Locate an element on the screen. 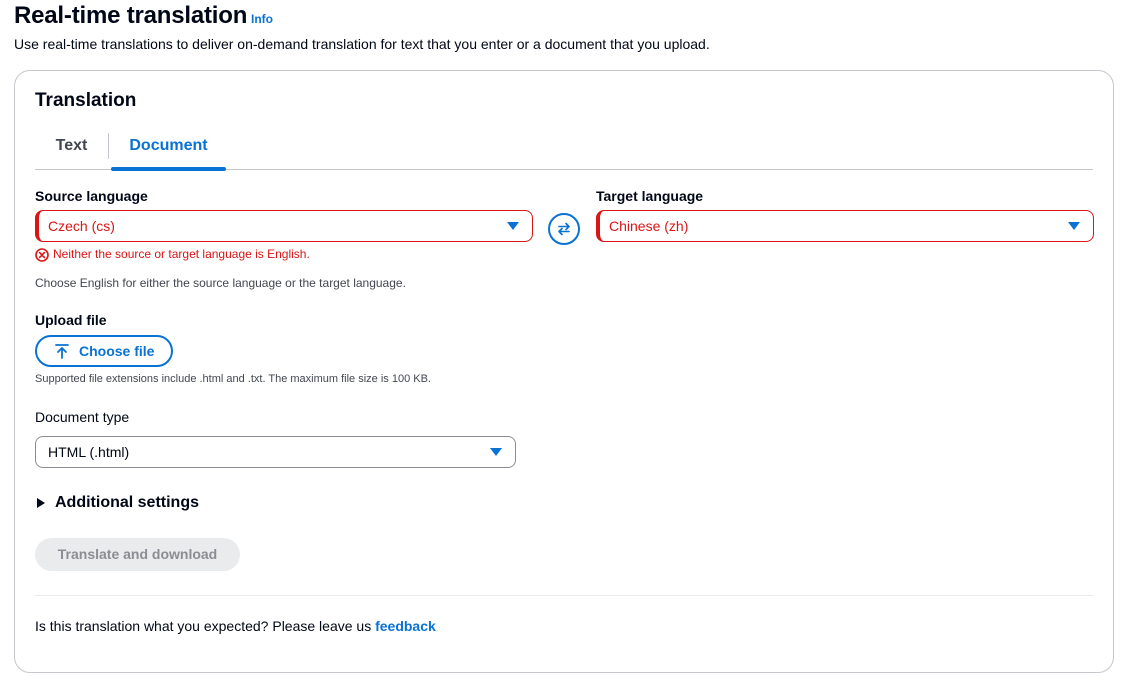 The width and height of the screenshot is (1127, 684). tab-bar: Text Document is located at coordinates (564, 150).